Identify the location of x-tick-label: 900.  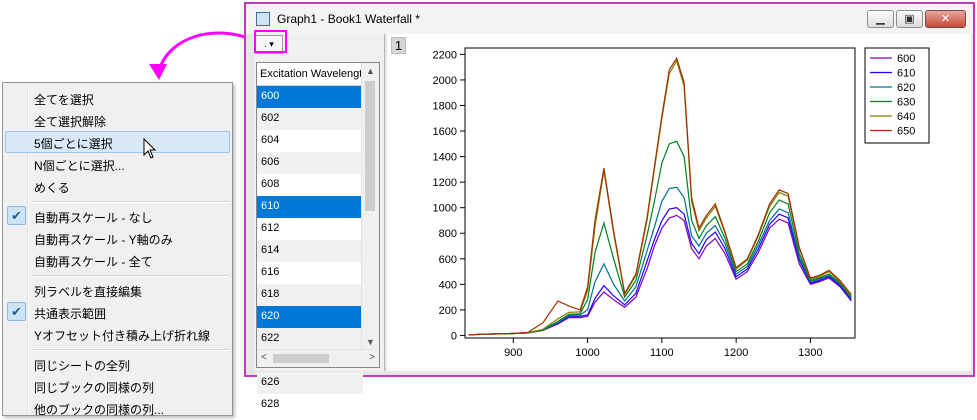
(513, 353).